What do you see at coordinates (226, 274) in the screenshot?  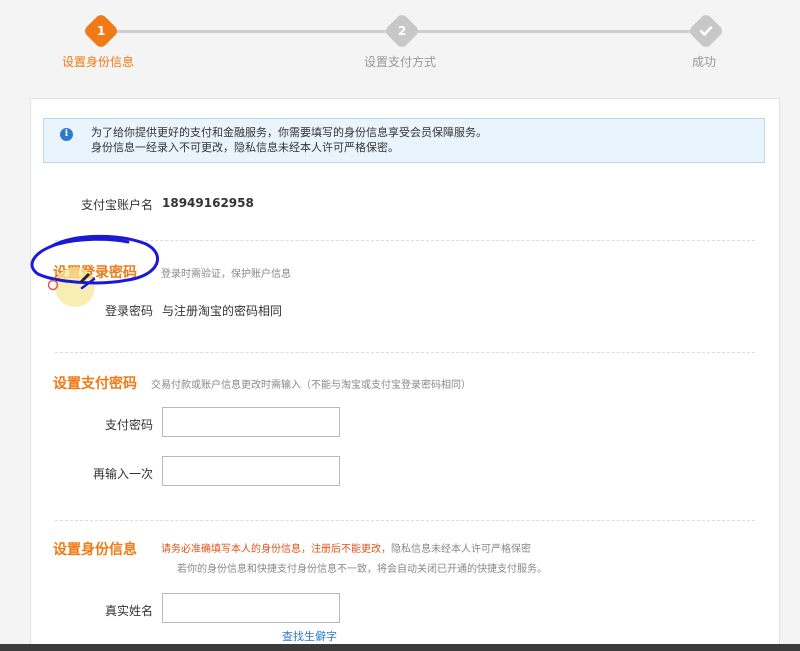 I see `login-password-hint: 登录时需验证，保护账户信息` at bounding box center [226, 274].